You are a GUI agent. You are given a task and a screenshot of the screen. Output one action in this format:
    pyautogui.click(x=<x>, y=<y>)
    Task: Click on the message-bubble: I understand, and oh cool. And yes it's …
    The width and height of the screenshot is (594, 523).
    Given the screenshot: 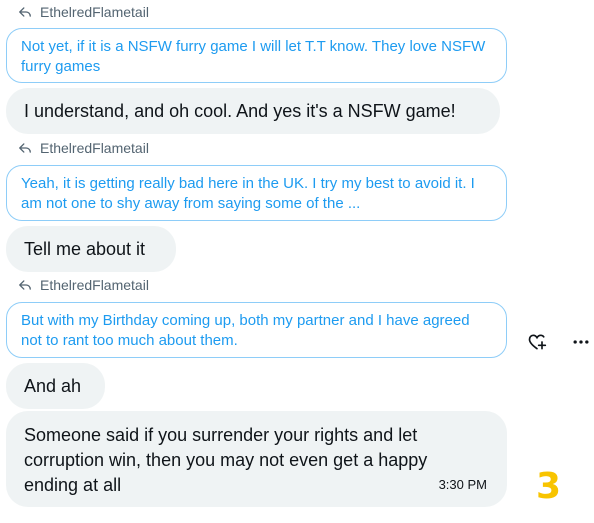 What is the action you would take?
    pyautogui.click(x=253, y=111)
    